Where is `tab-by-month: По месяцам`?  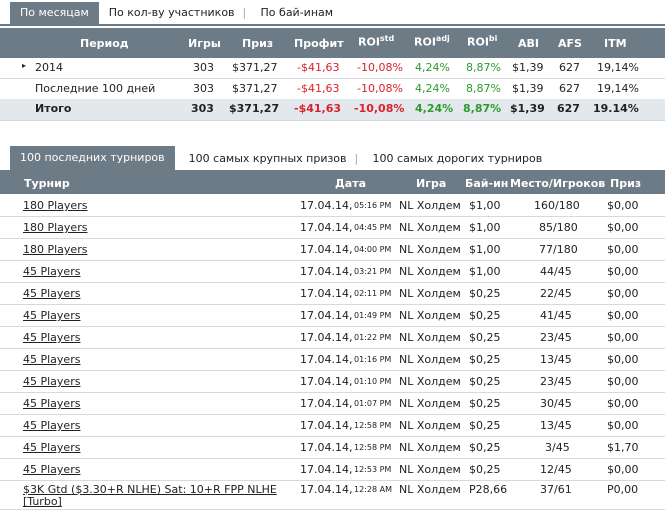 tab-by-month: По месяцам is located at coordinates (54, 13).